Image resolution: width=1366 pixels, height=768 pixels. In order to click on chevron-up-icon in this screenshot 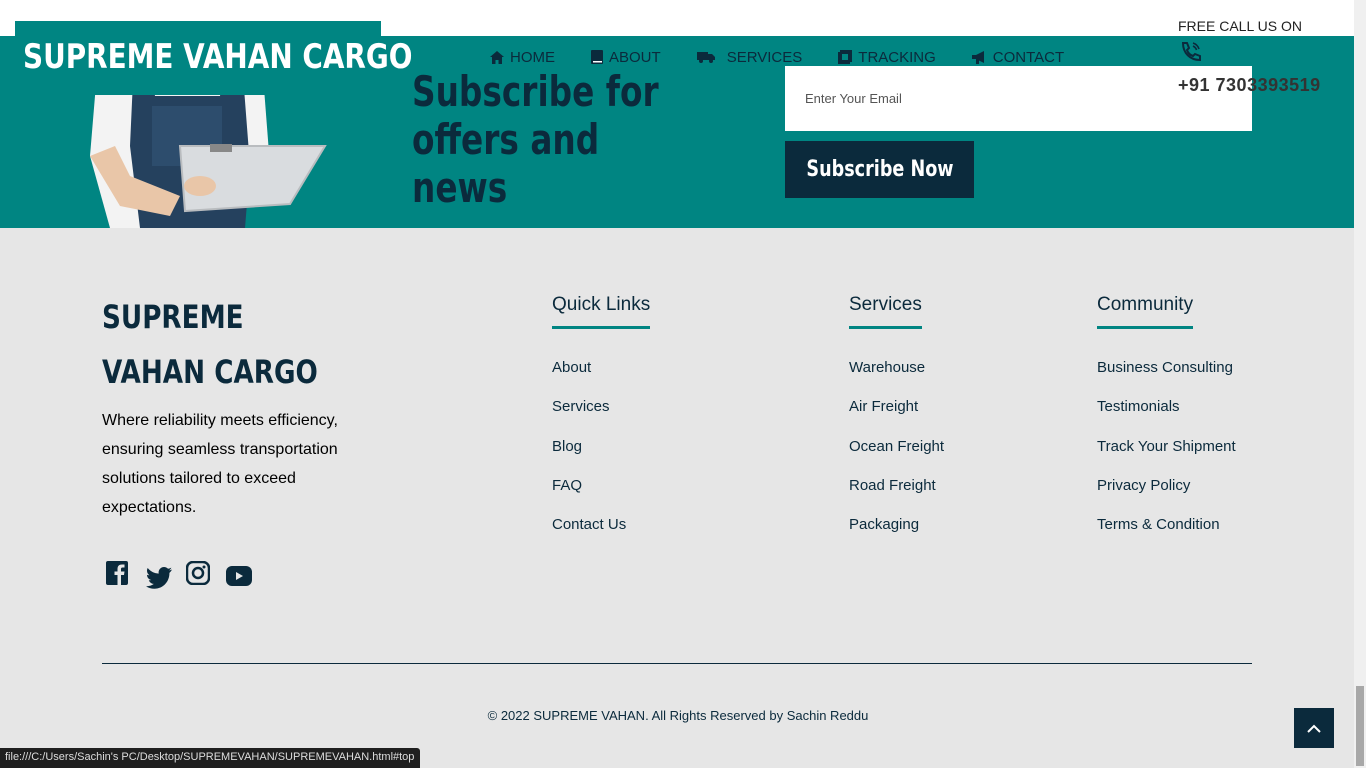, I will do `click(1314, 728)`.